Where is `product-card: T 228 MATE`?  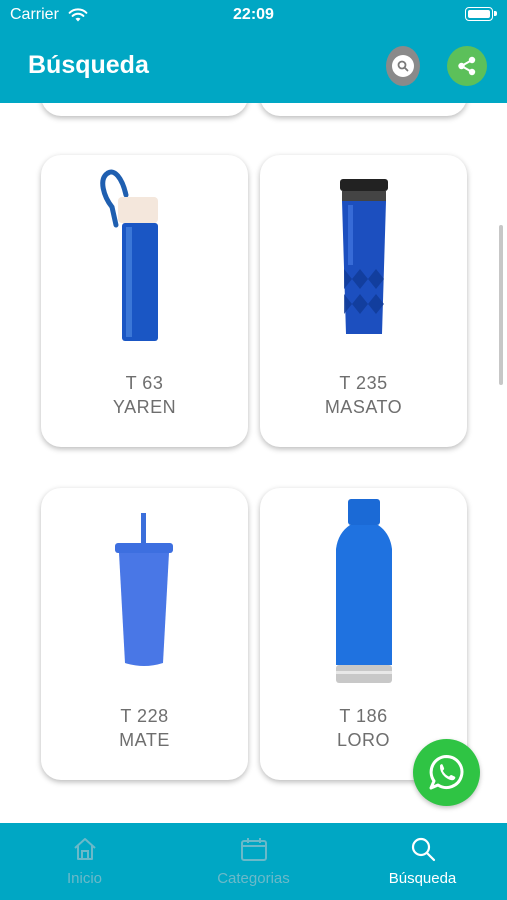
product-card: T 228 MATE is located at coordinates (144, 634).